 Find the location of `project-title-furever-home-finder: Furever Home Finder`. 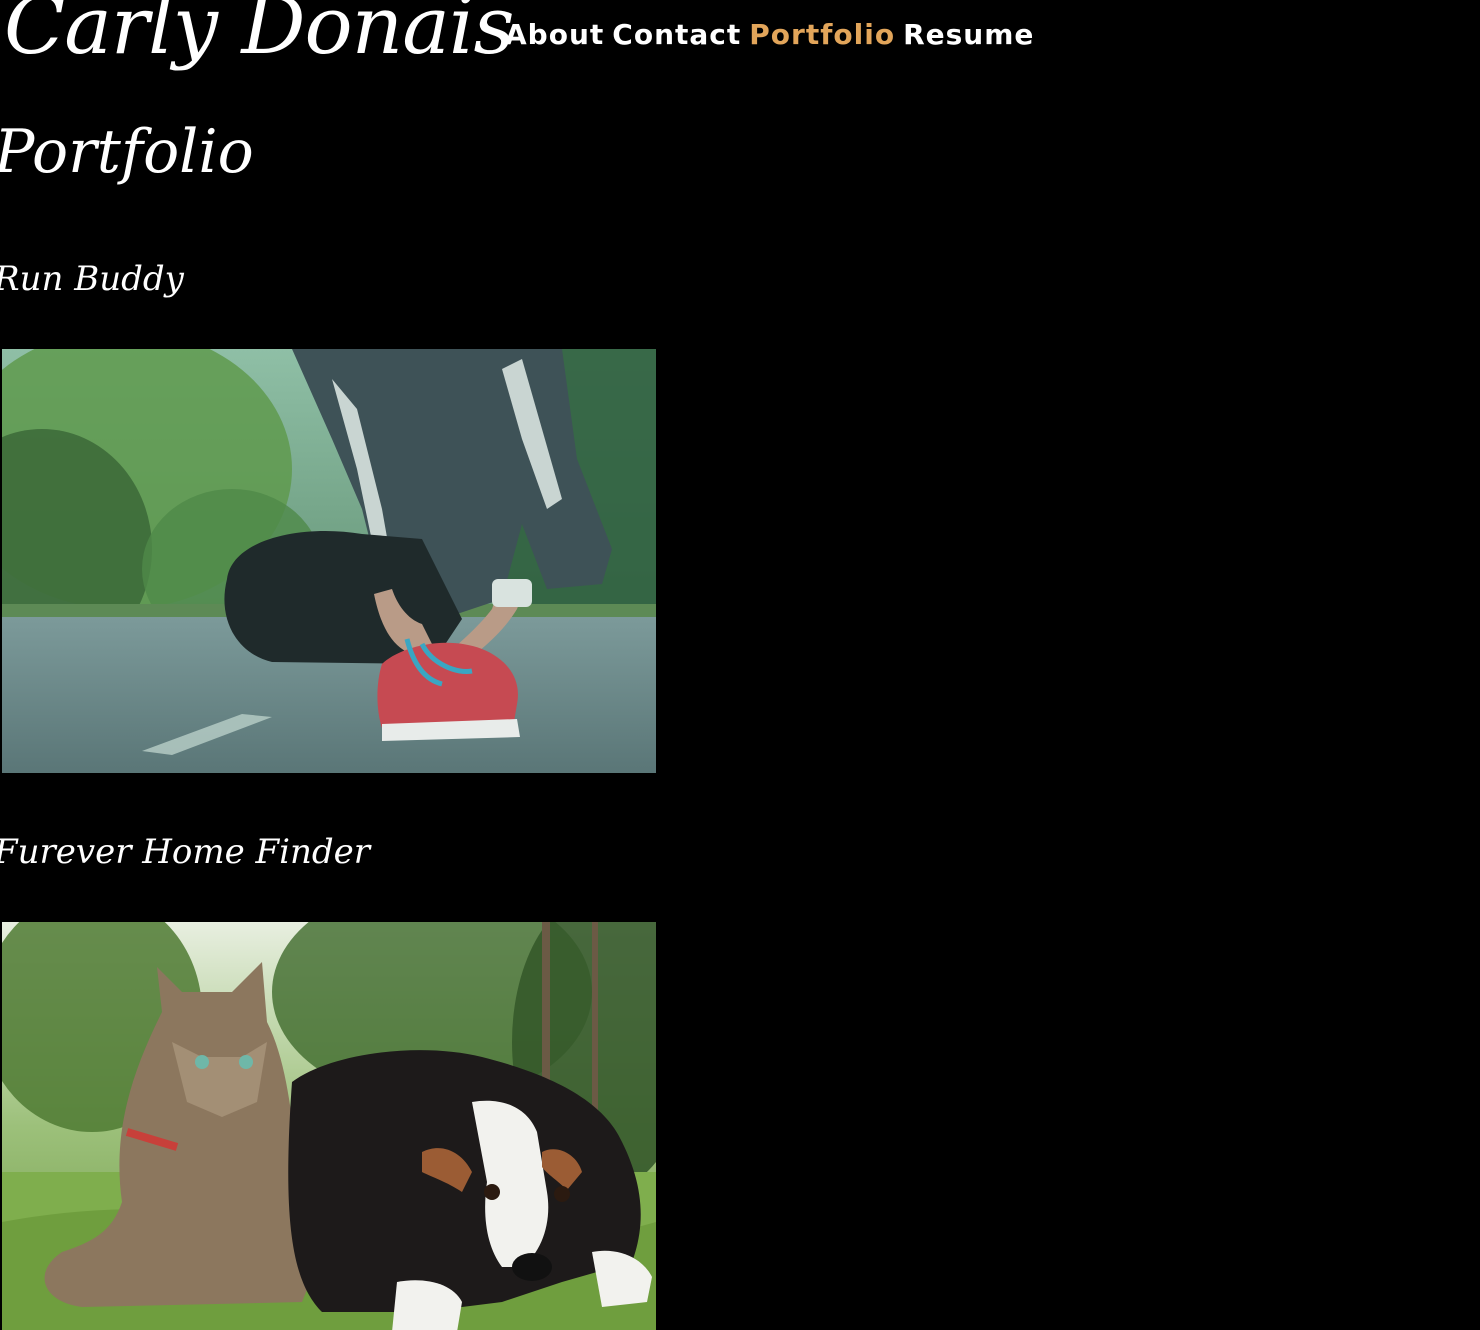

project-title-furever-home-finder: Furever Home Finder is located at coordinates (185, 852).